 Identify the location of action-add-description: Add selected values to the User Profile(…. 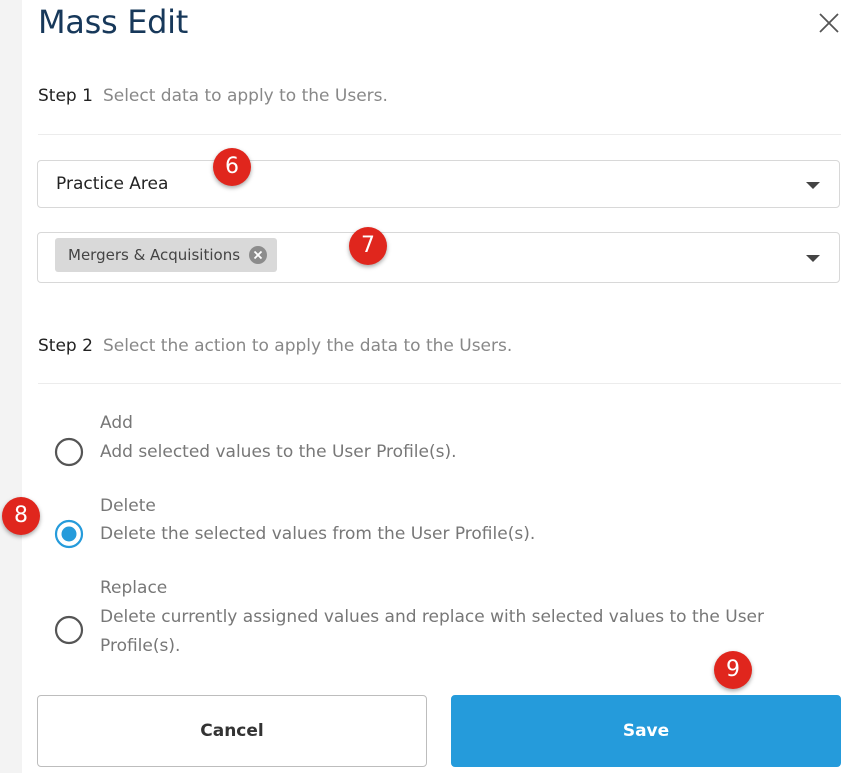
(278, 452).